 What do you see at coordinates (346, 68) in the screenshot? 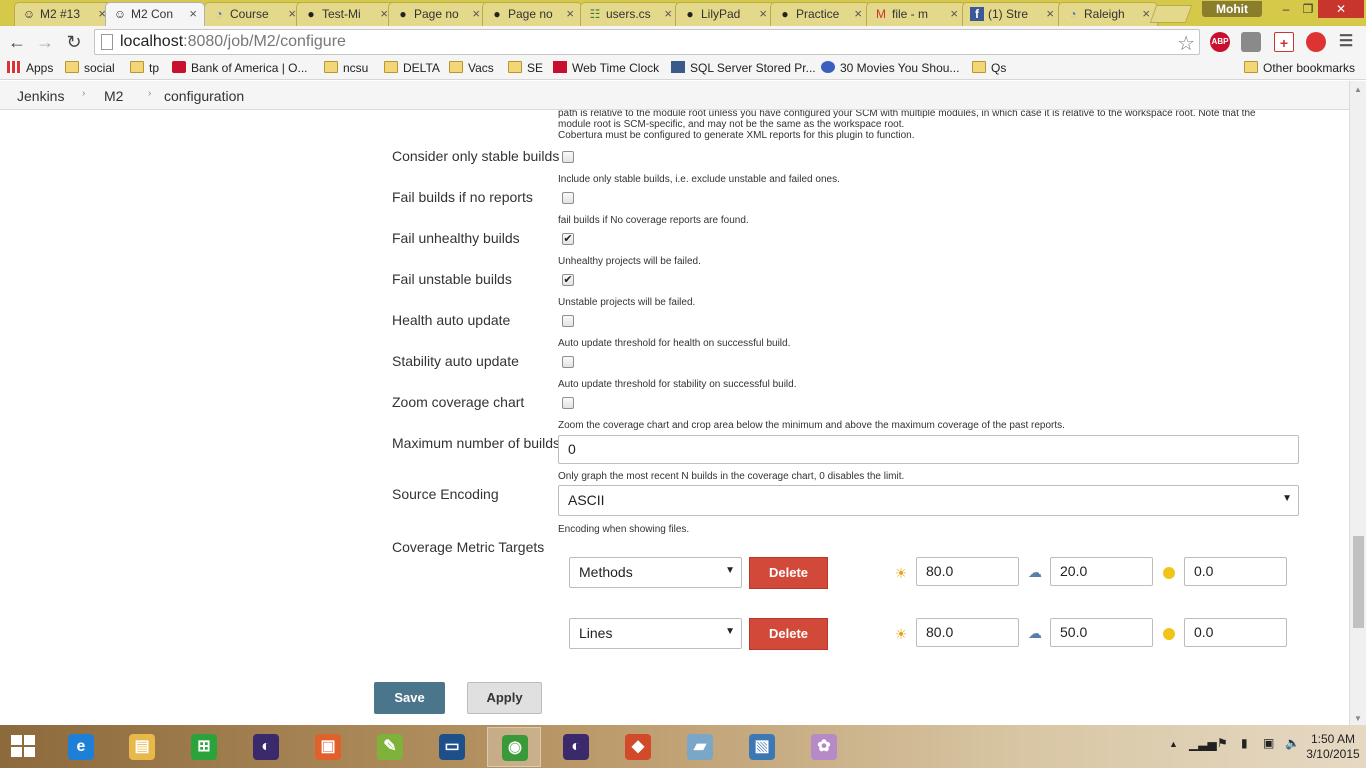
I see `bookmark-item: ncsu` at bounding box center [346, 68].